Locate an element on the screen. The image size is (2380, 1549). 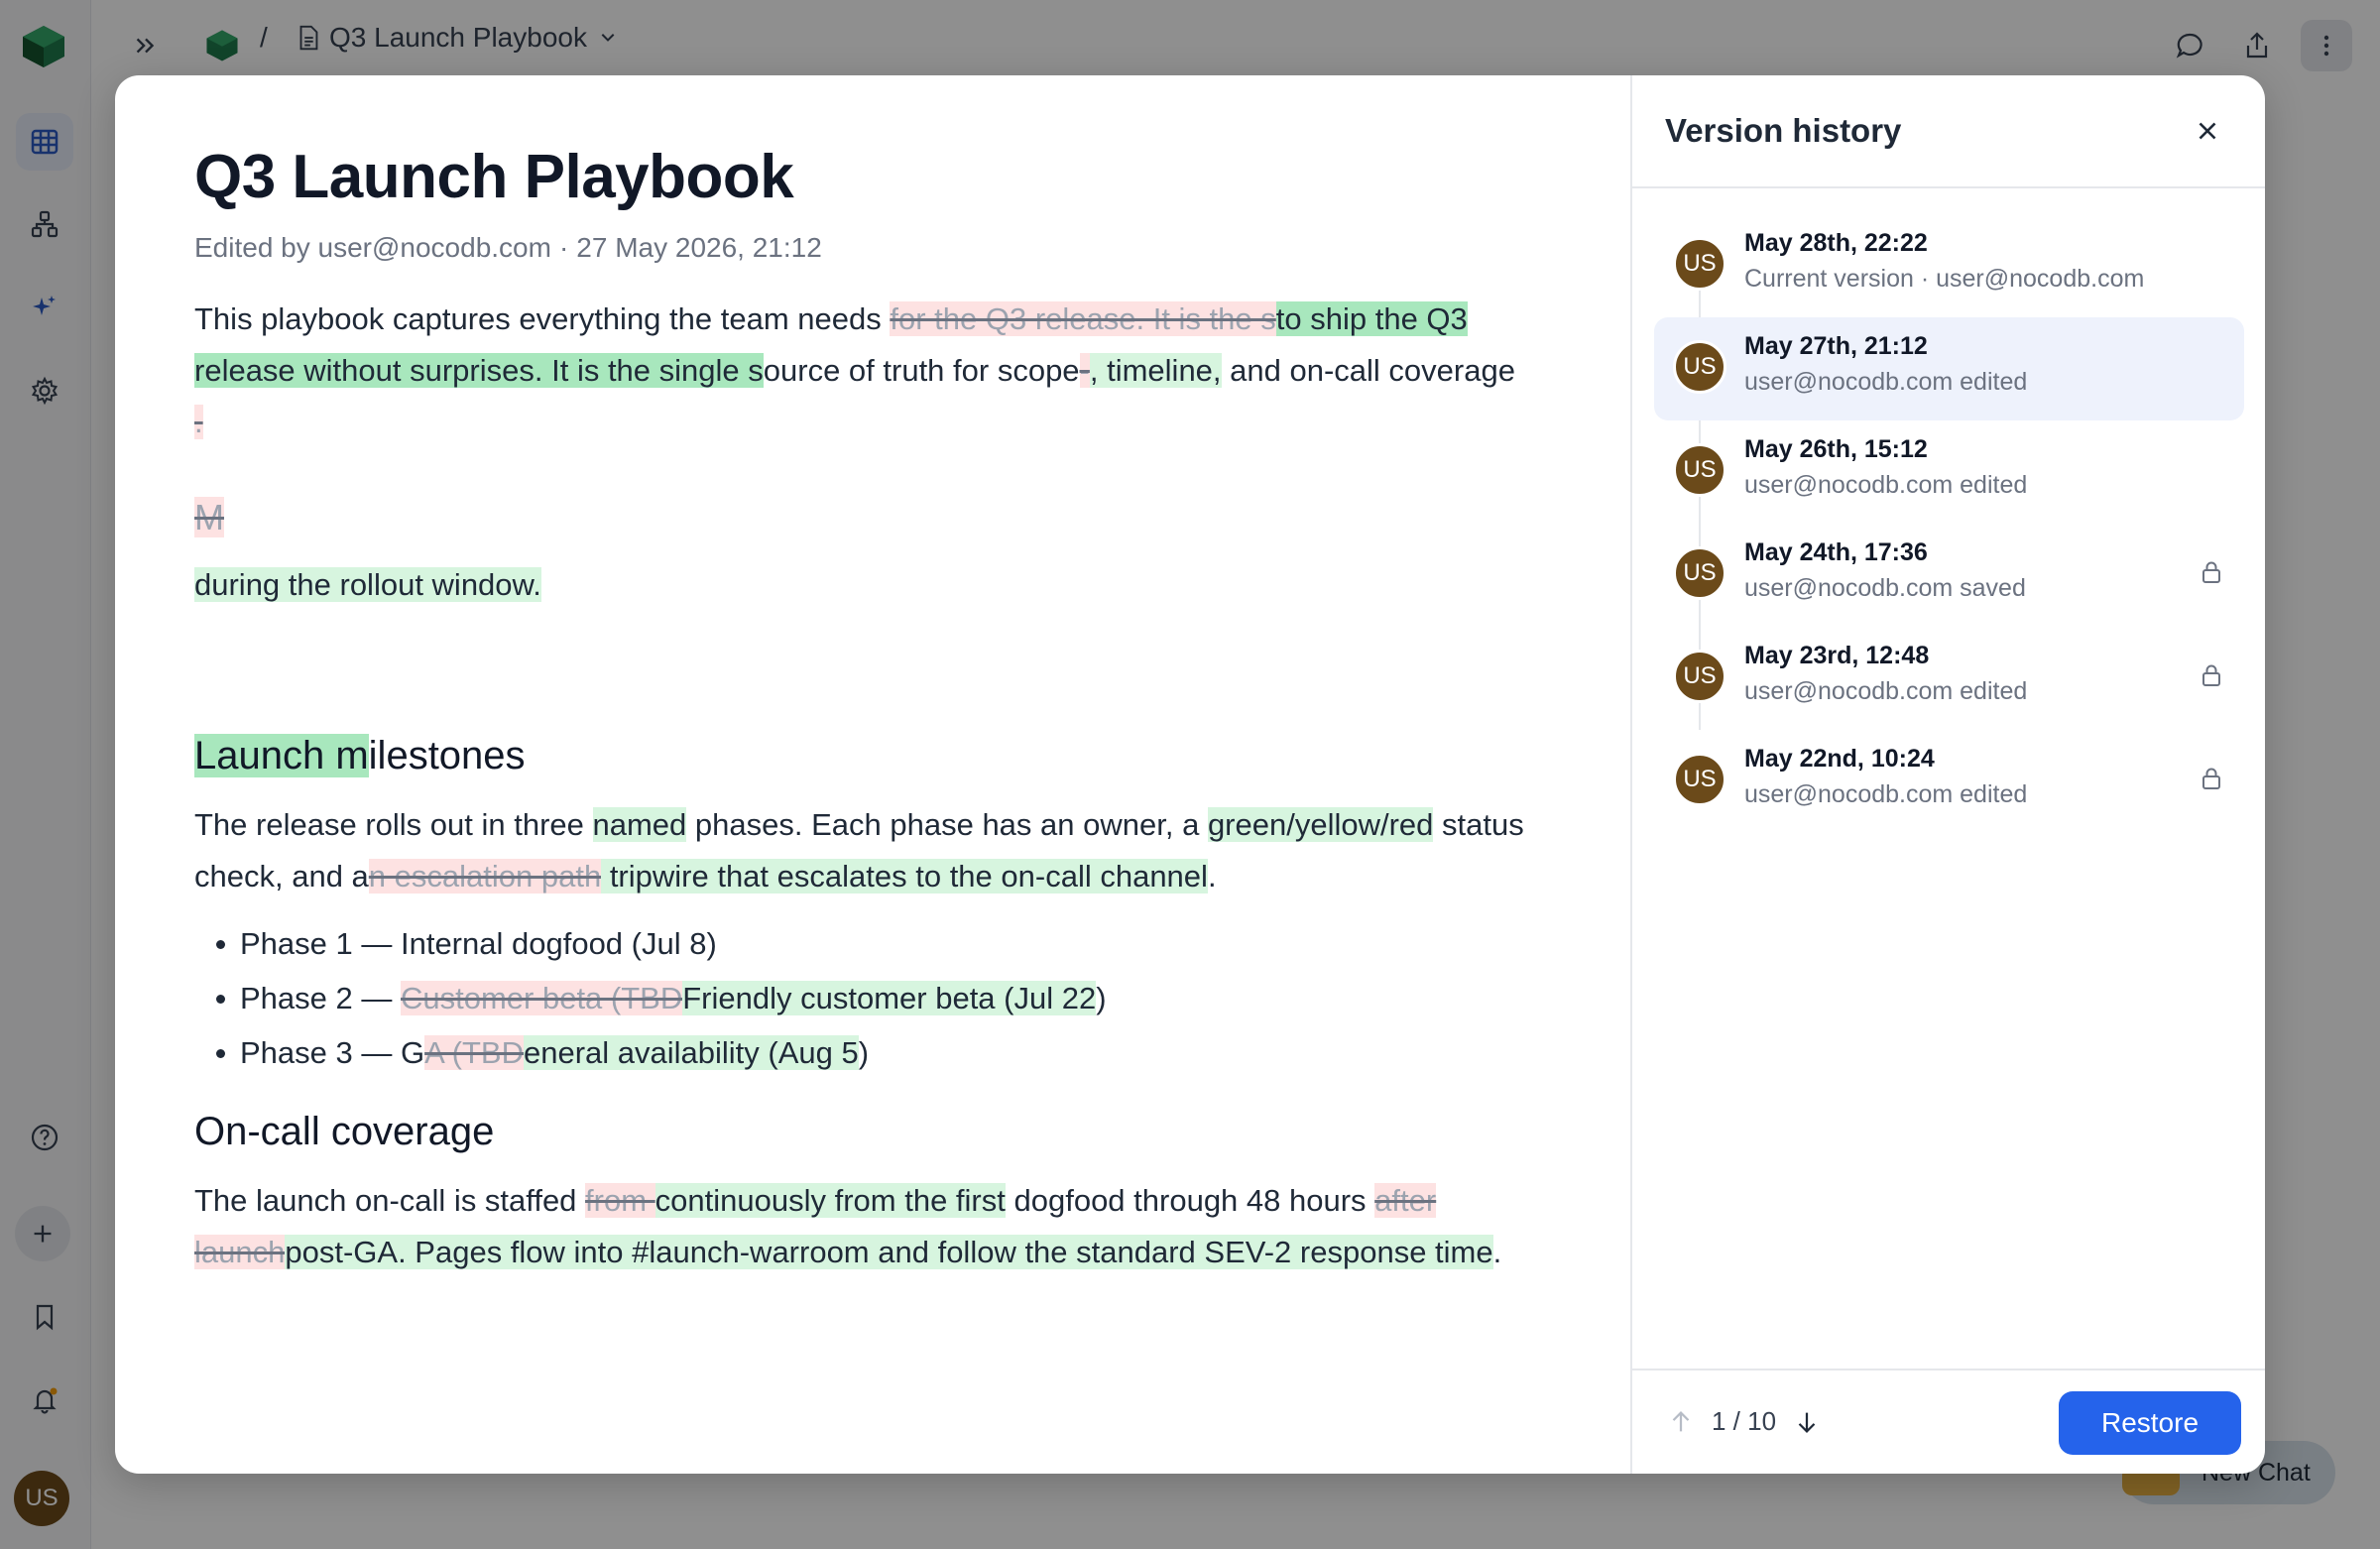
restore-button: Restore is located at coordinates (2150, 1423).